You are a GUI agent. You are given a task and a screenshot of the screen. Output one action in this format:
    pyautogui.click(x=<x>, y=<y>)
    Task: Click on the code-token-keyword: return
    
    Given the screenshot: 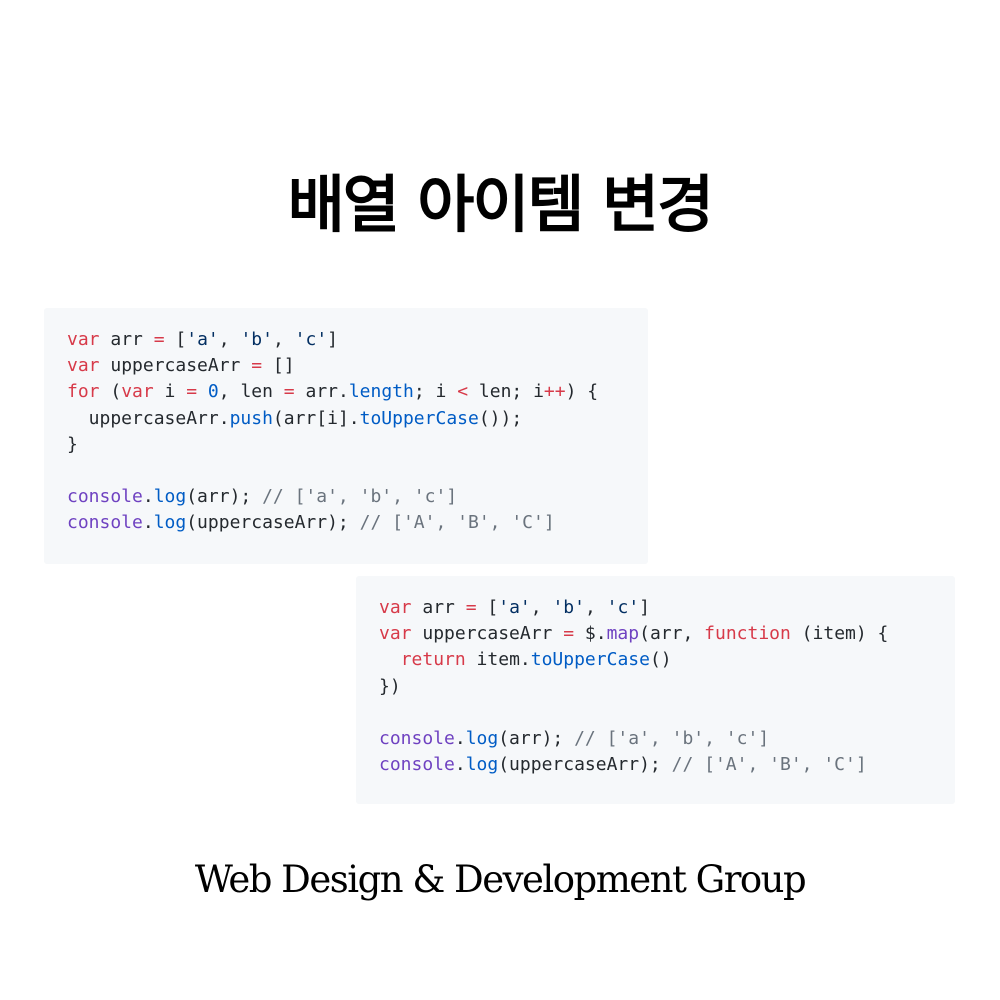 What is the action you would take?
    pyautogui.click(x=433, y=660)
    